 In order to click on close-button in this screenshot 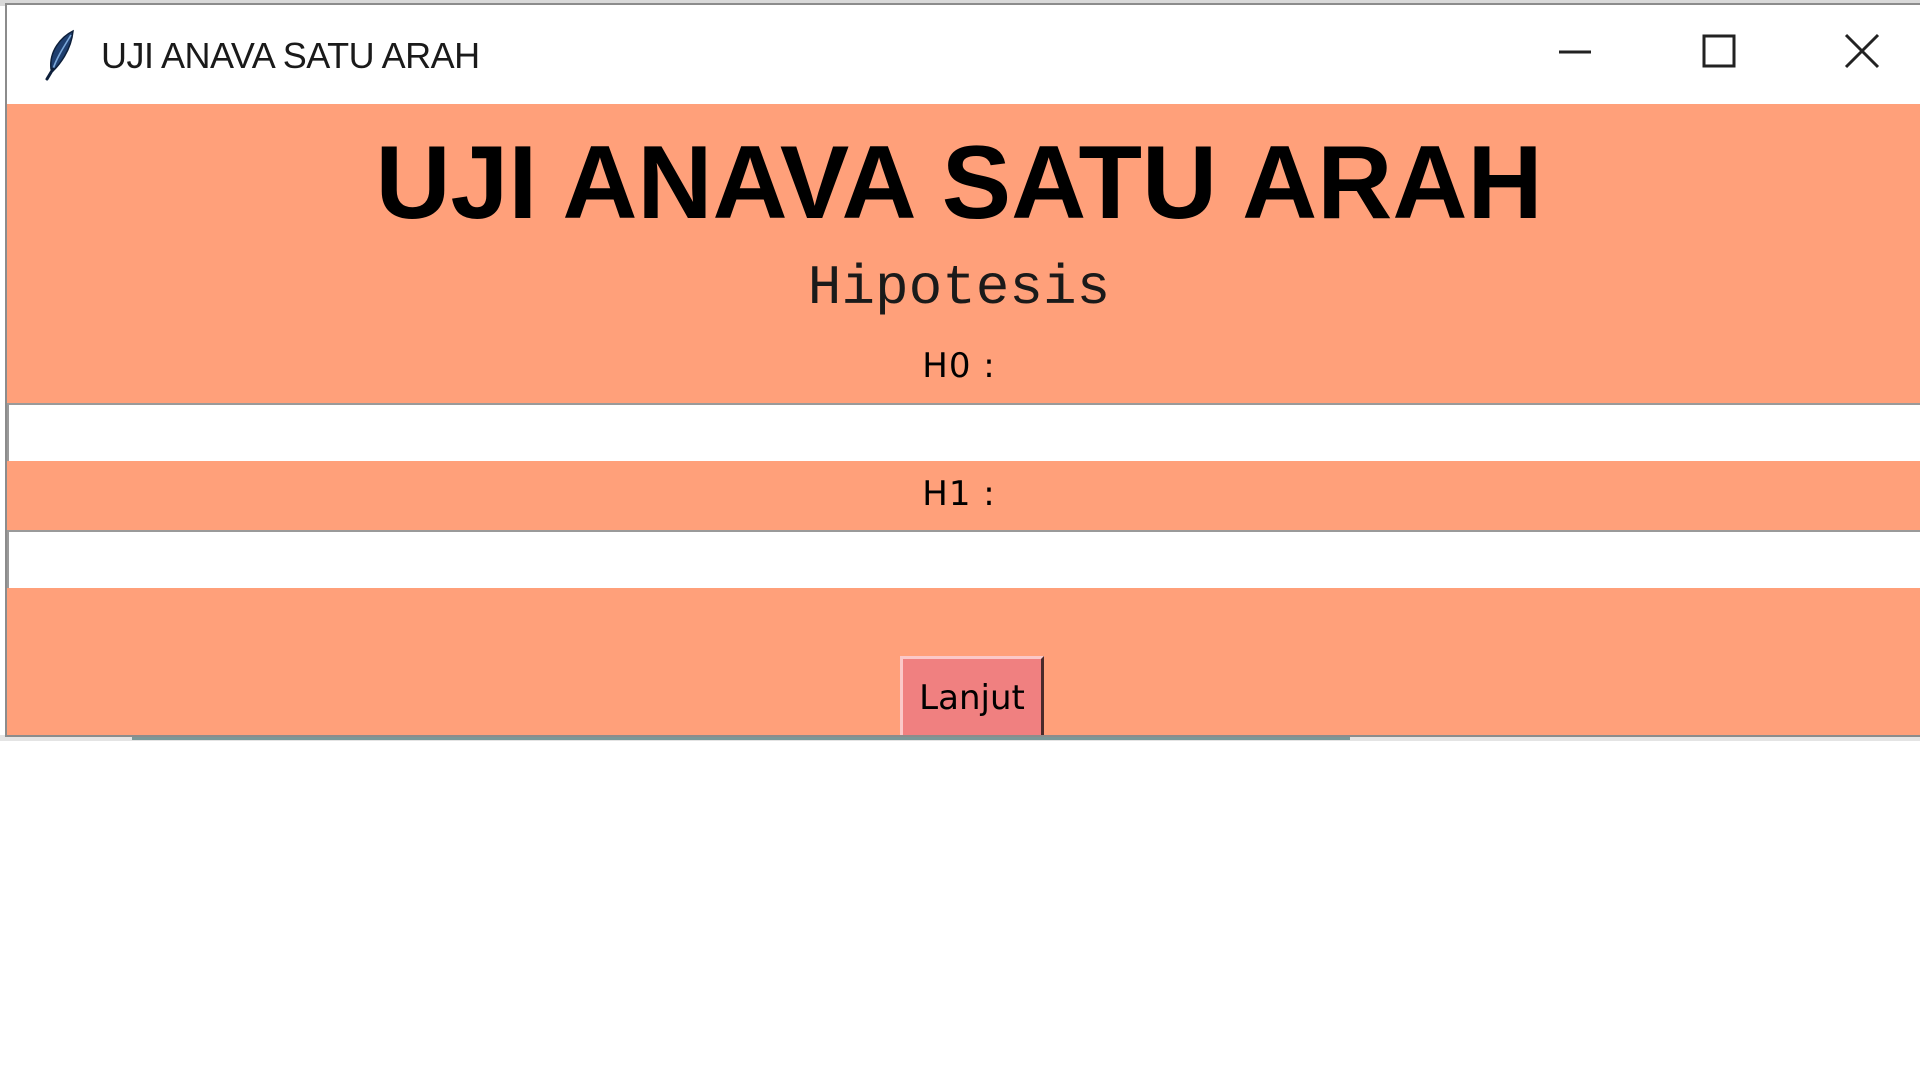, I will do `click(1862, 53)`.